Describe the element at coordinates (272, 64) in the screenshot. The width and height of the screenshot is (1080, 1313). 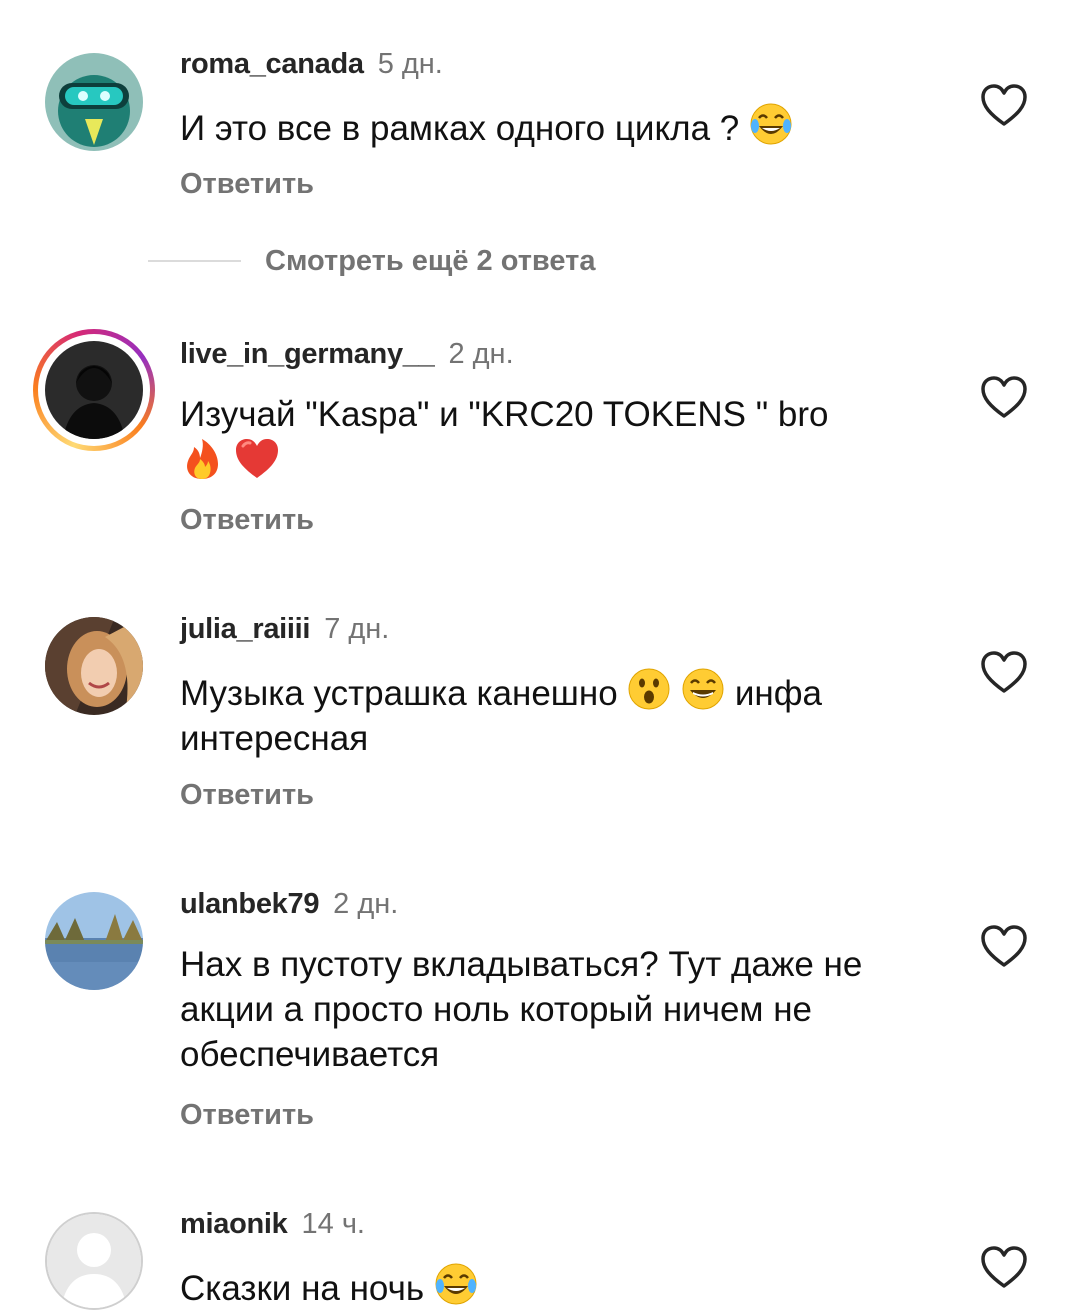
I see `username: roma_canada` at that location.